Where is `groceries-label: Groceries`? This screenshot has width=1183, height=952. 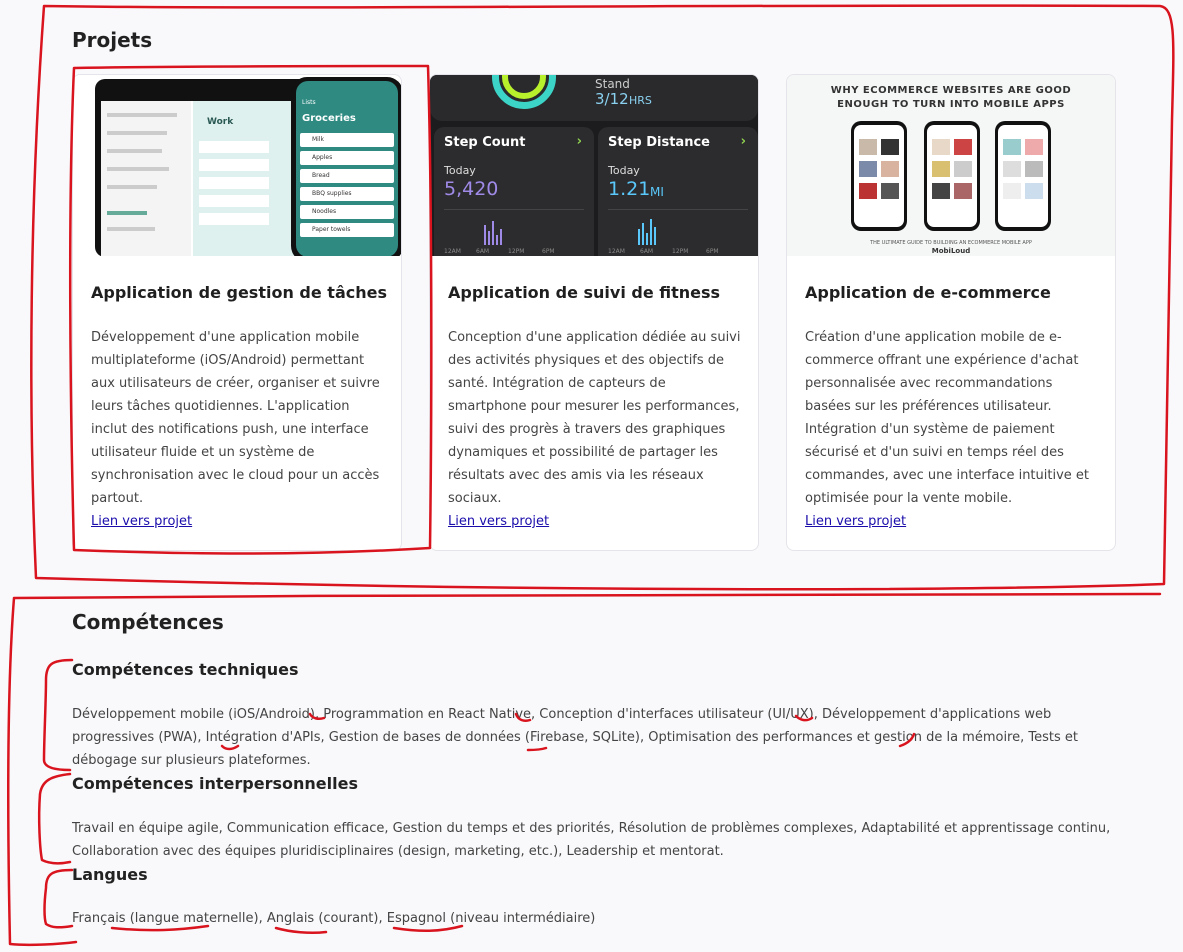 groceries-label: Groceries is located at coordinates (329, 118).